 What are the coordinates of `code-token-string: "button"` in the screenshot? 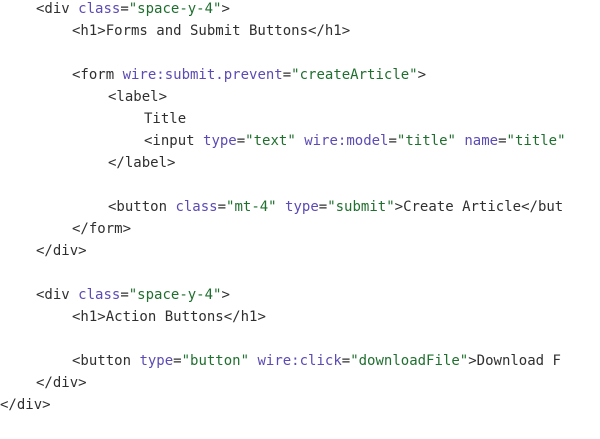 It's located at (215, 361).